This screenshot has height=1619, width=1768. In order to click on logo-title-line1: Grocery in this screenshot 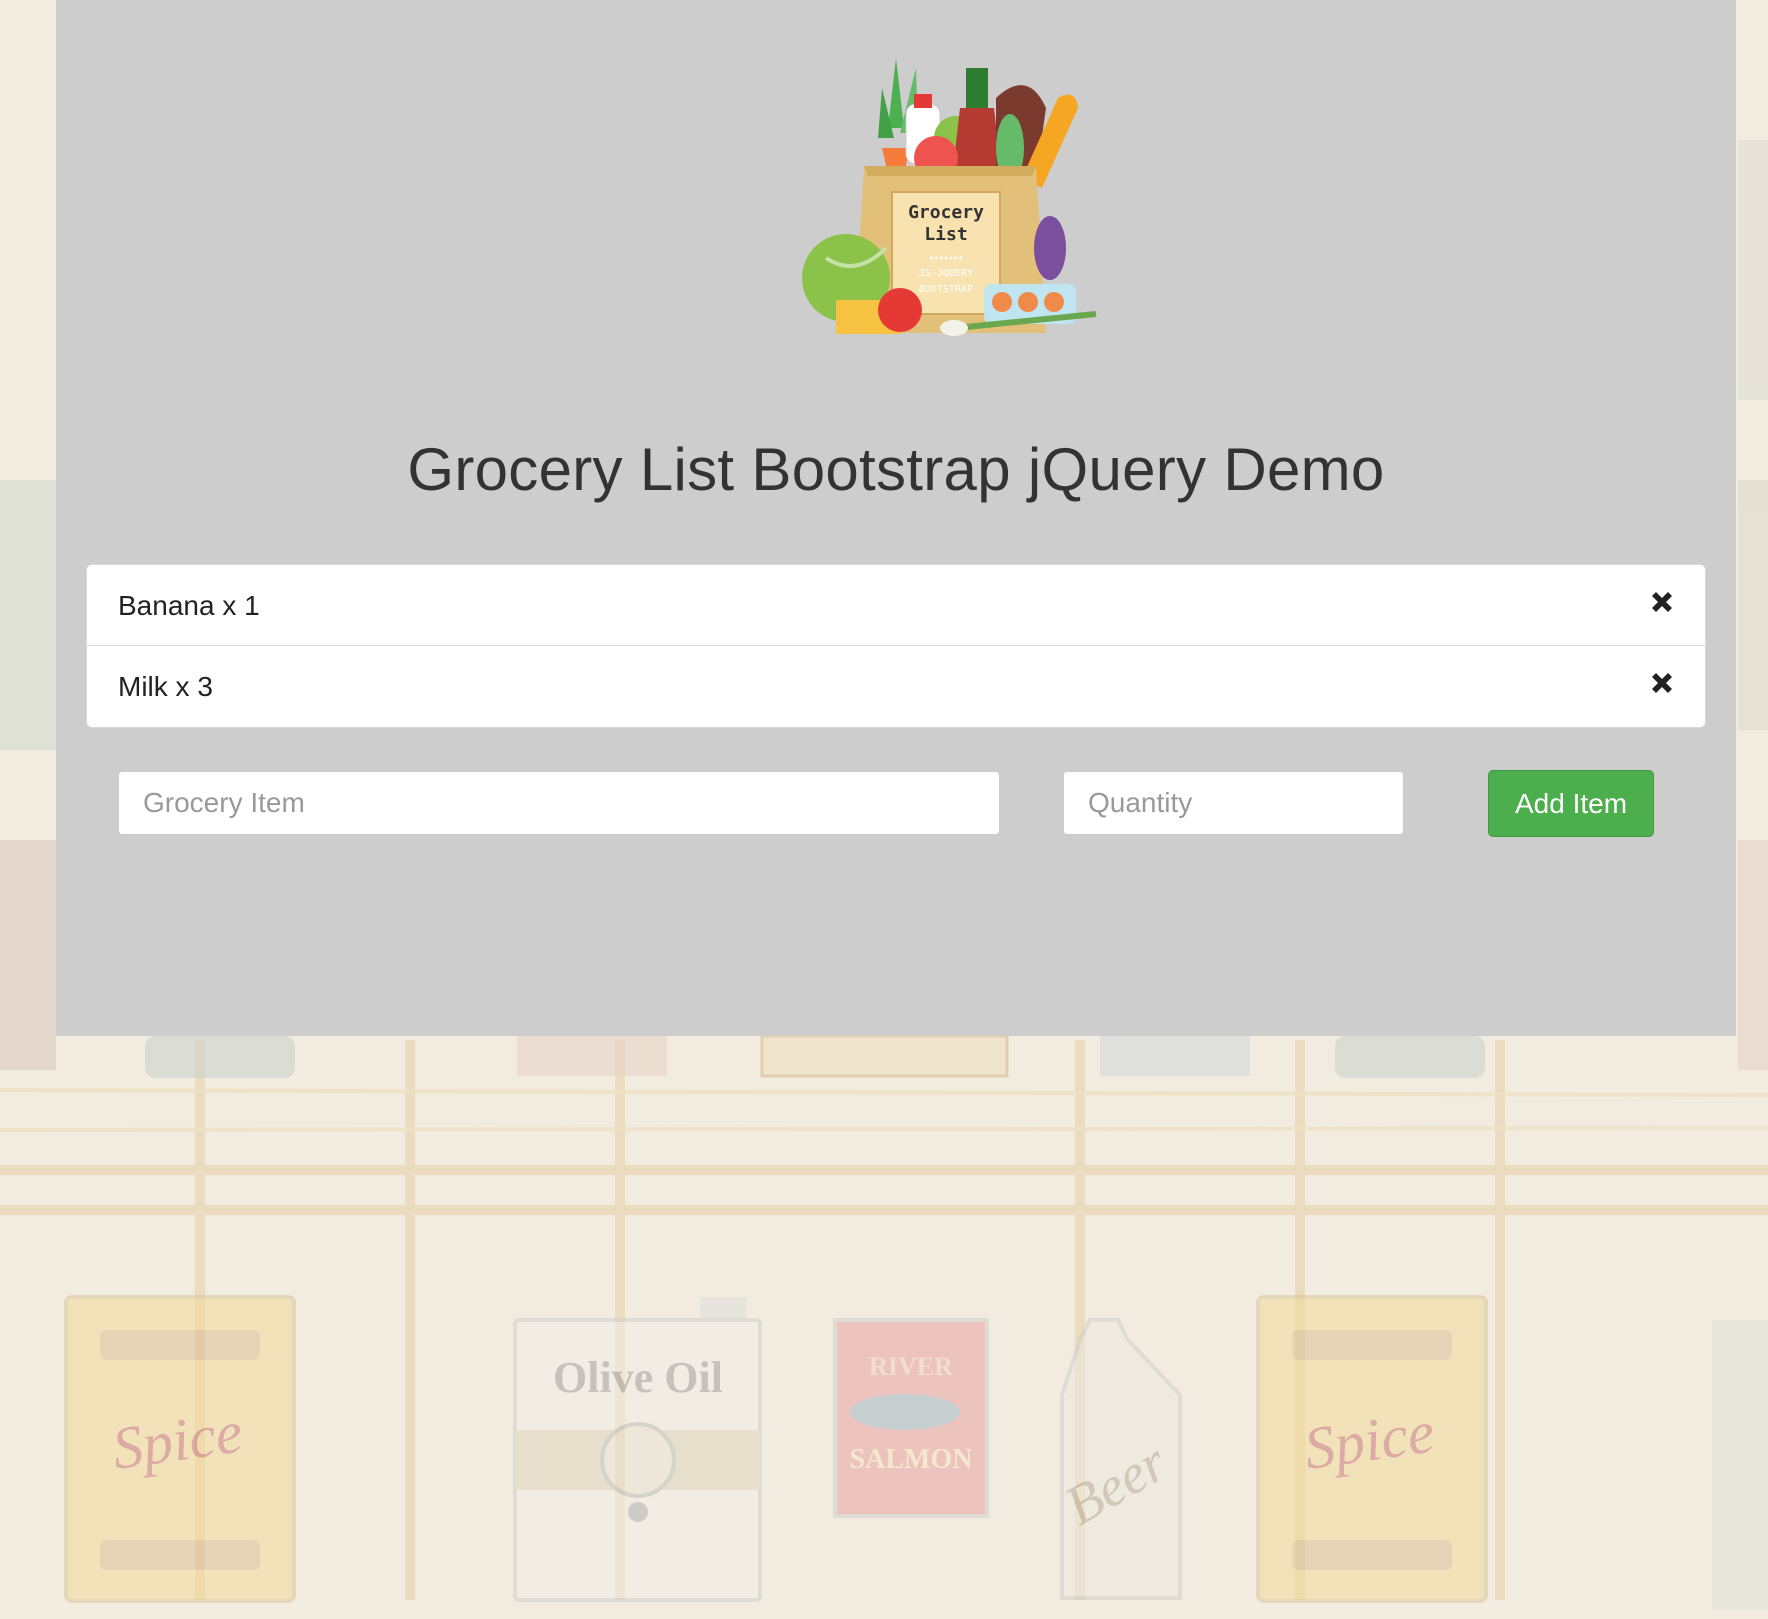, I will do `click(946, 212)`.